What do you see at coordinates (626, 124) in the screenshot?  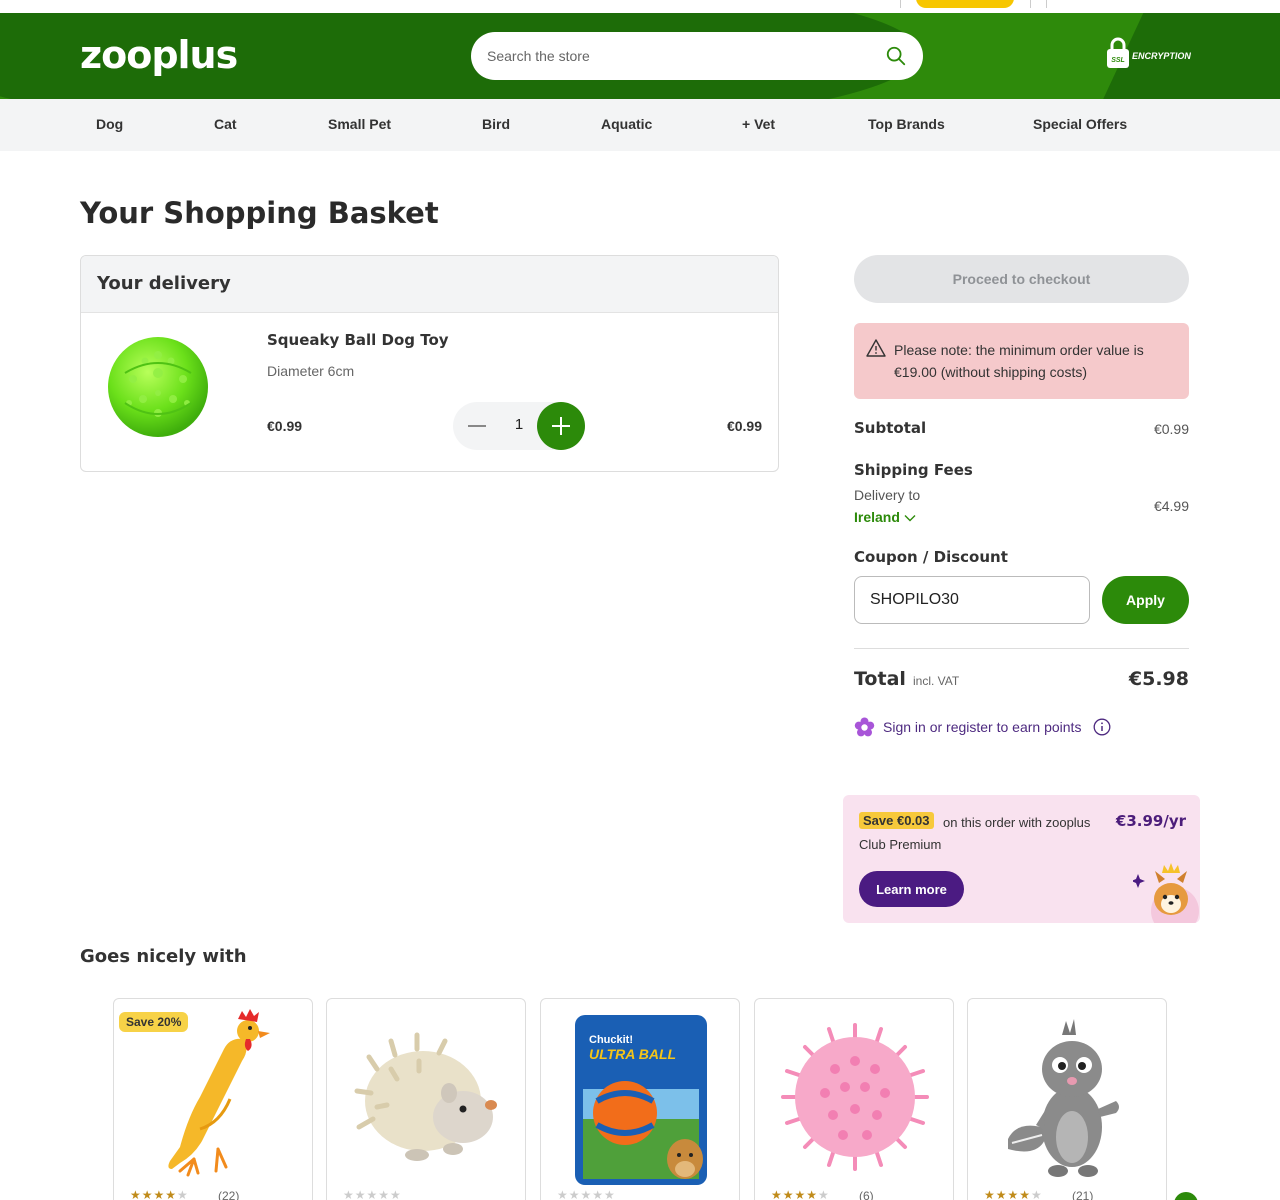 I see `nav-item-aquatic: Aquatic` at bounding box center [626, 124].